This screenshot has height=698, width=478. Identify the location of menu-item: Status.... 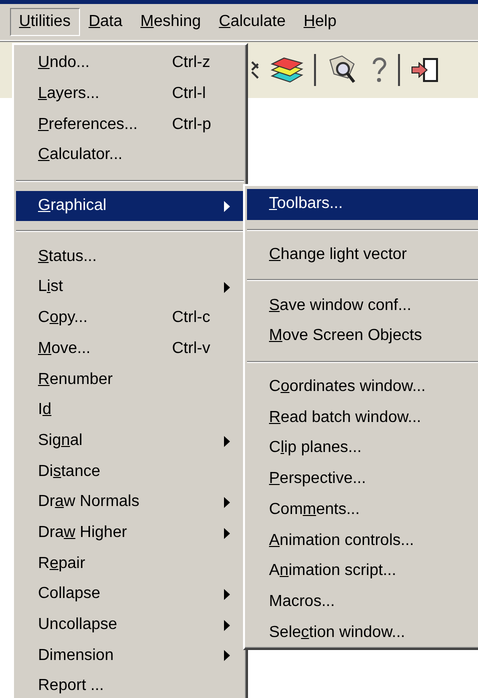
(130, 256).